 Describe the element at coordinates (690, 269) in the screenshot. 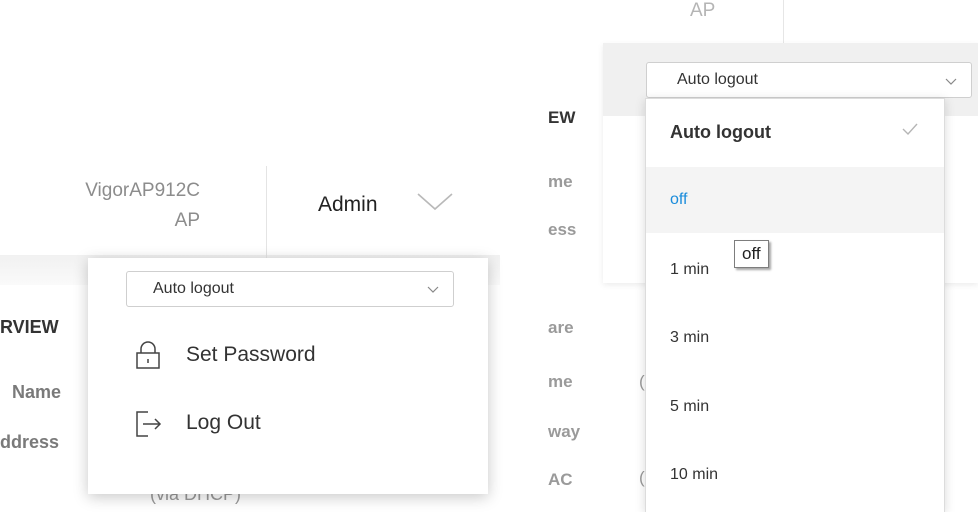

I see `option-label: 1 min` at that location.